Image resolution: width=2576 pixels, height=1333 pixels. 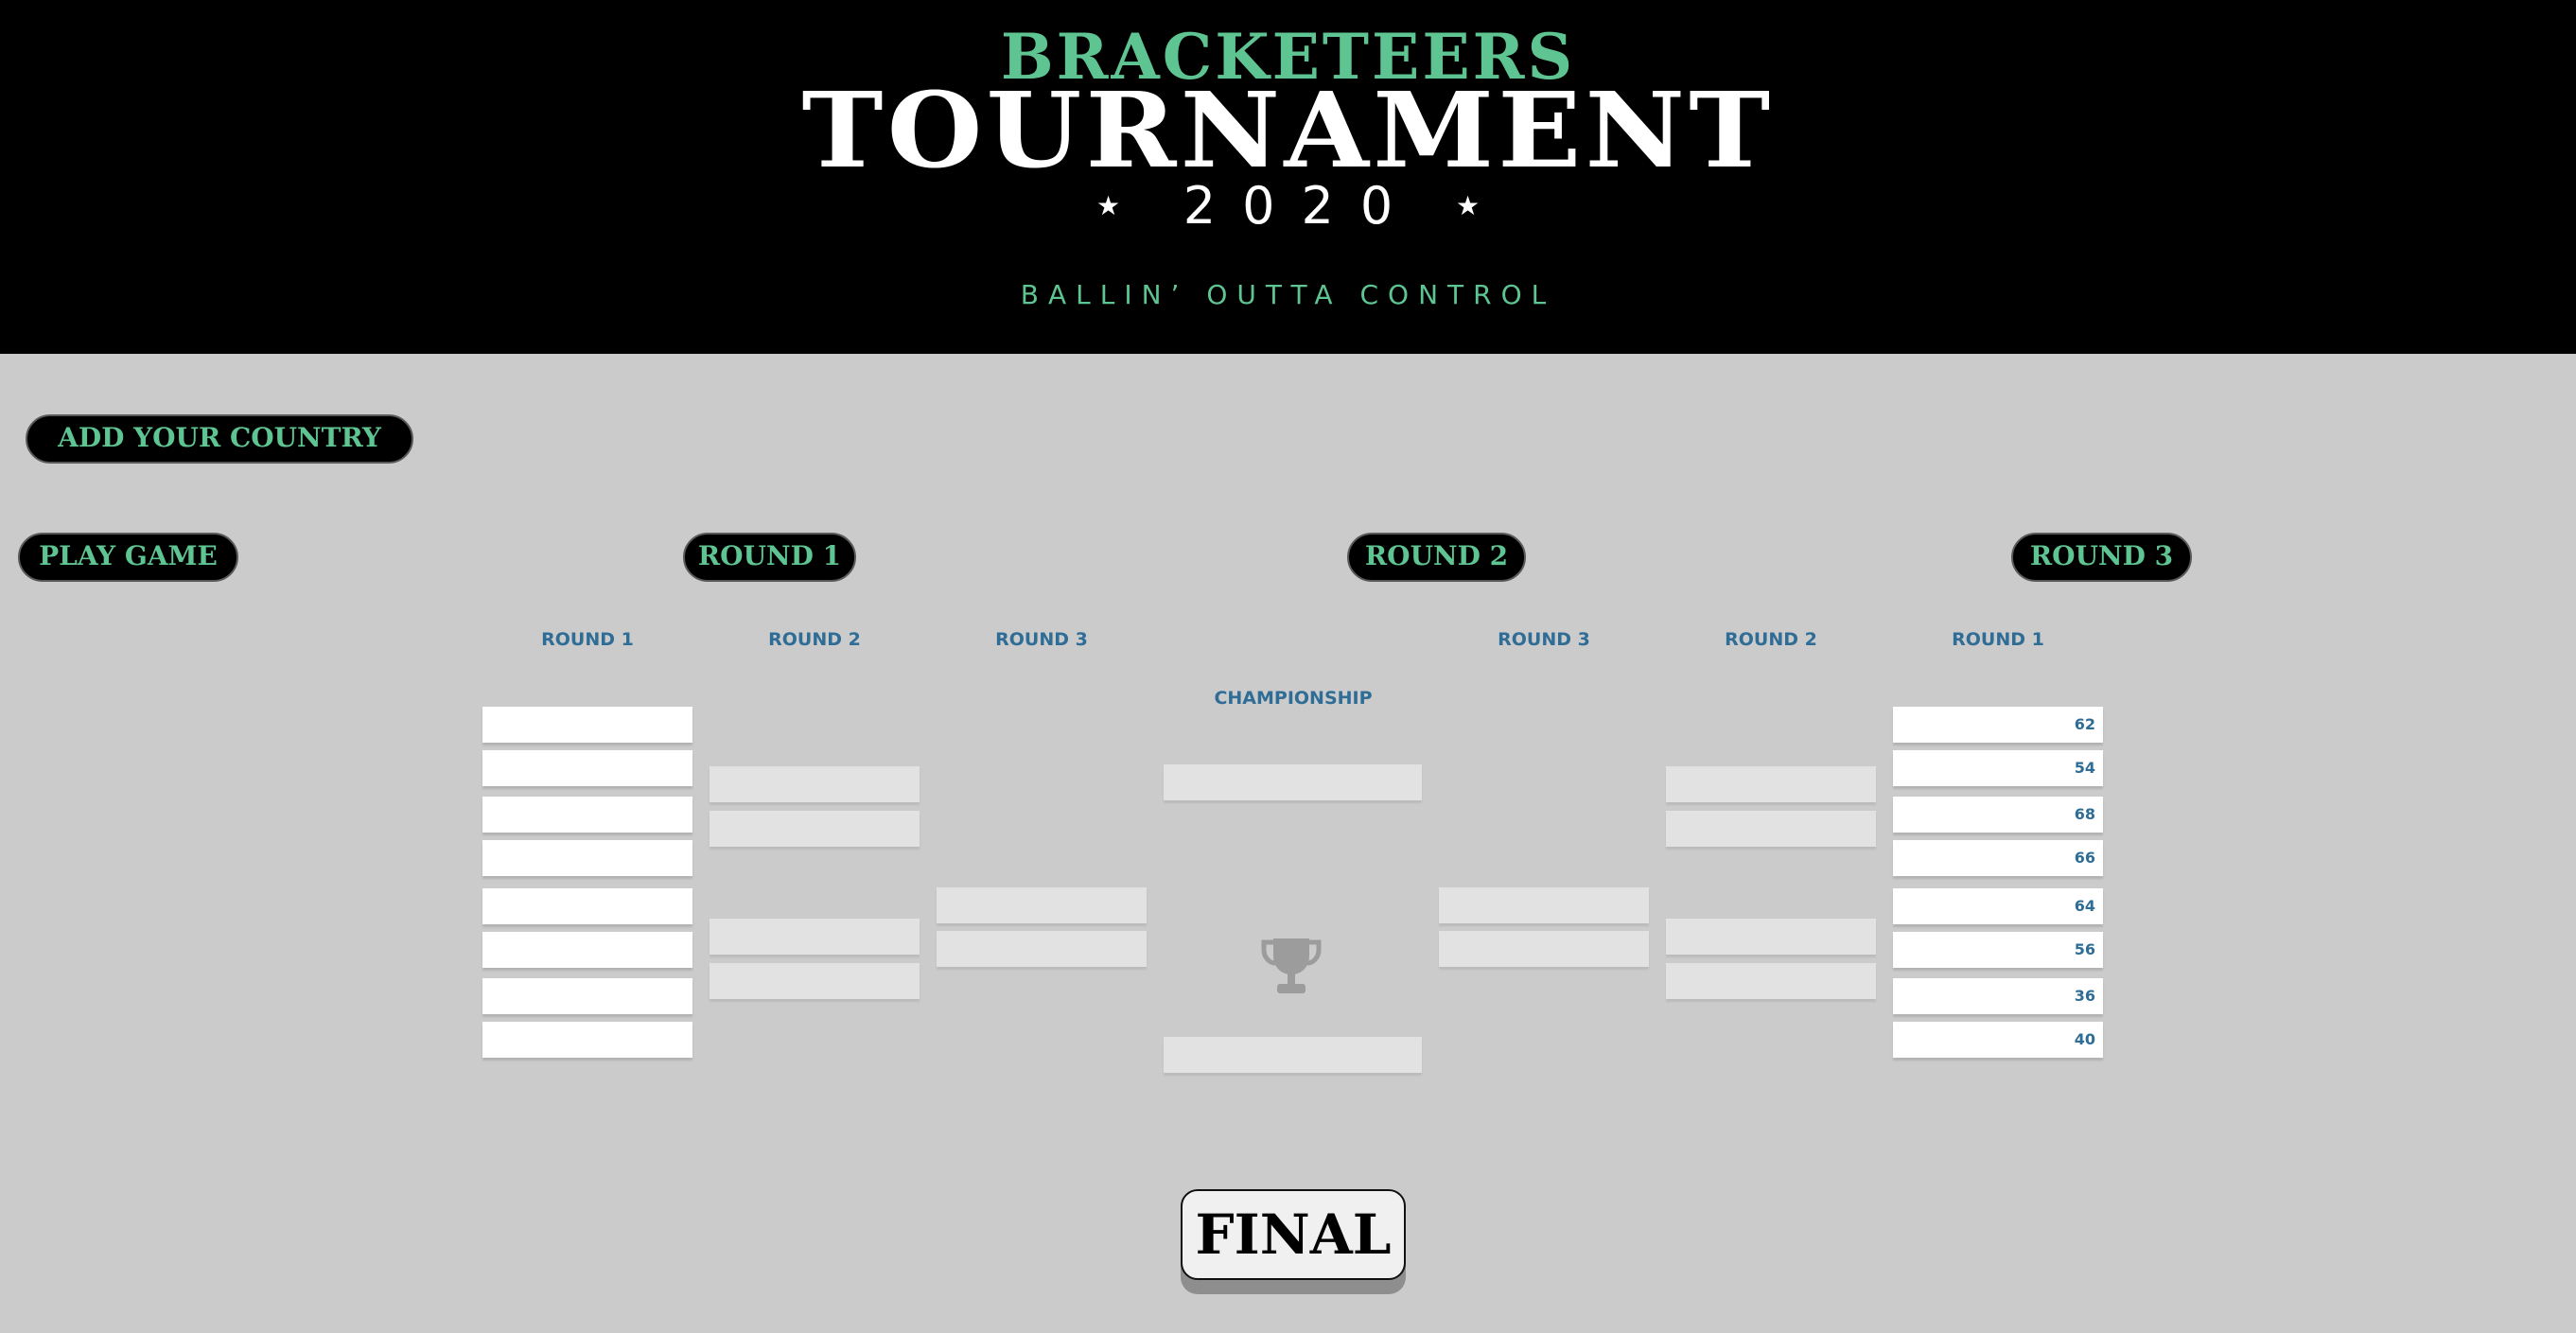 What do you see at coordinates (219, 439) in the screenshot?
I see `add-country-button: ADD YOUR COUNTRY` at bounding box center [219, 439].